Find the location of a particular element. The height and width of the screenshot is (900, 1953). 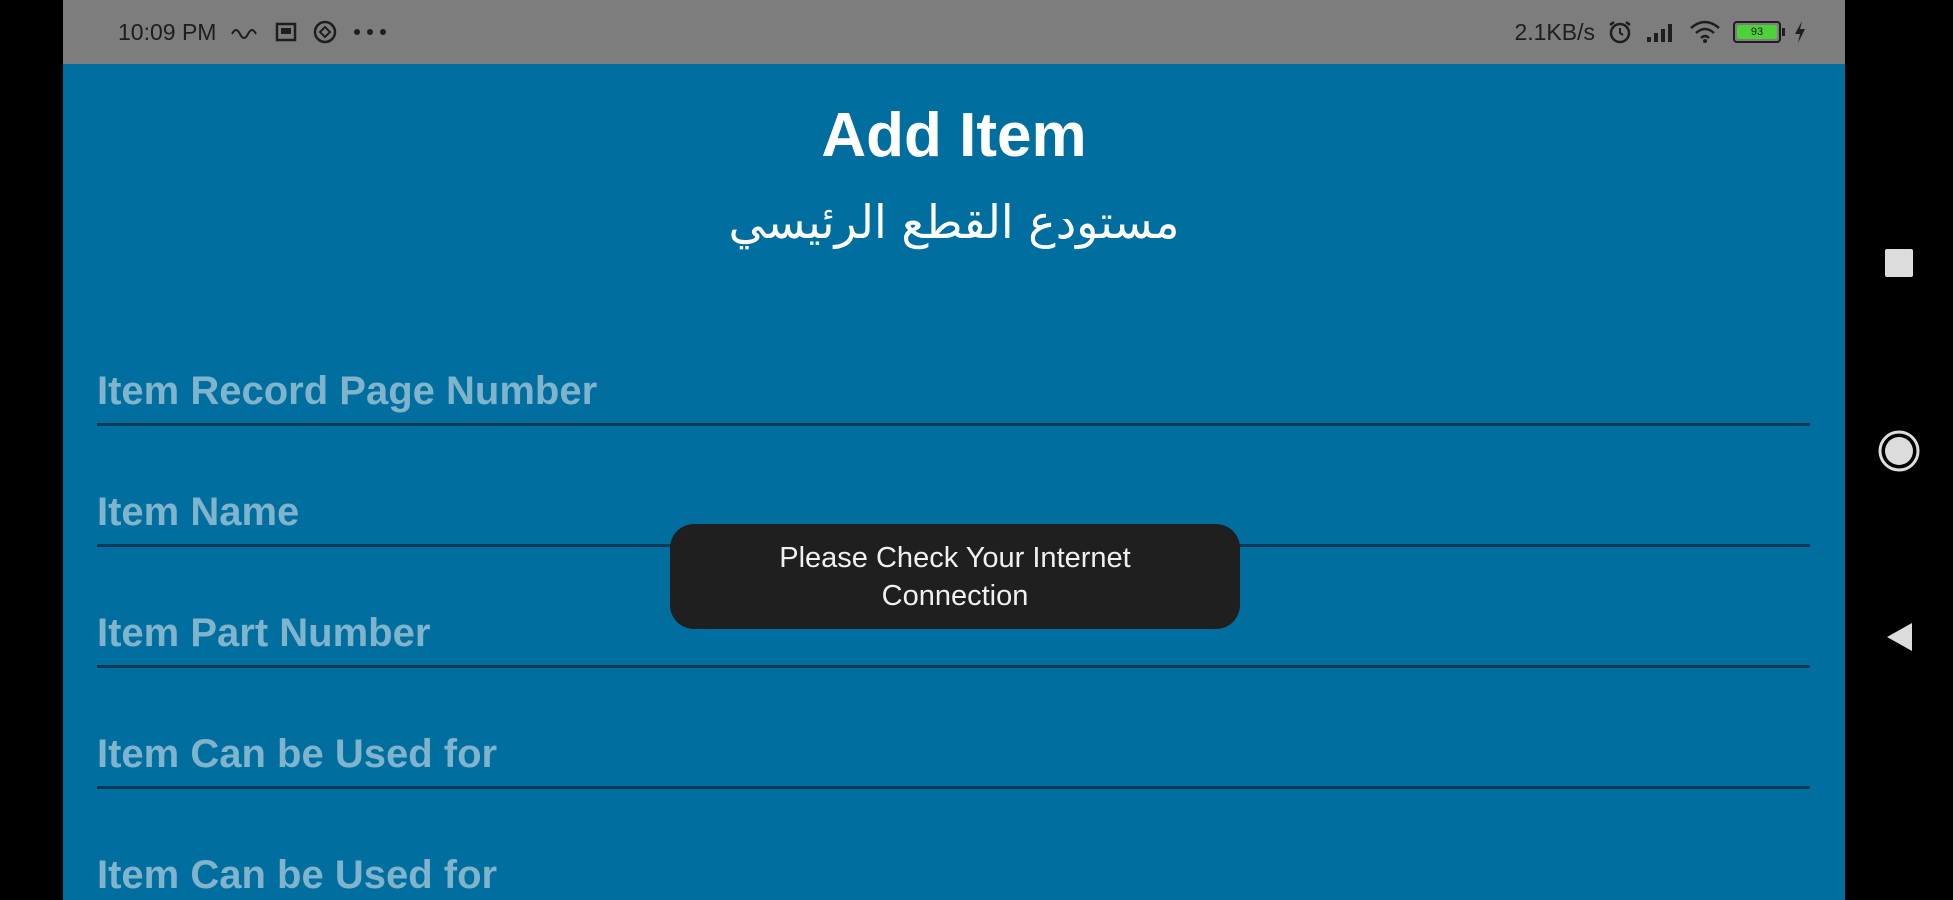

signal-wave-icon is located at coordinates (245, 32).